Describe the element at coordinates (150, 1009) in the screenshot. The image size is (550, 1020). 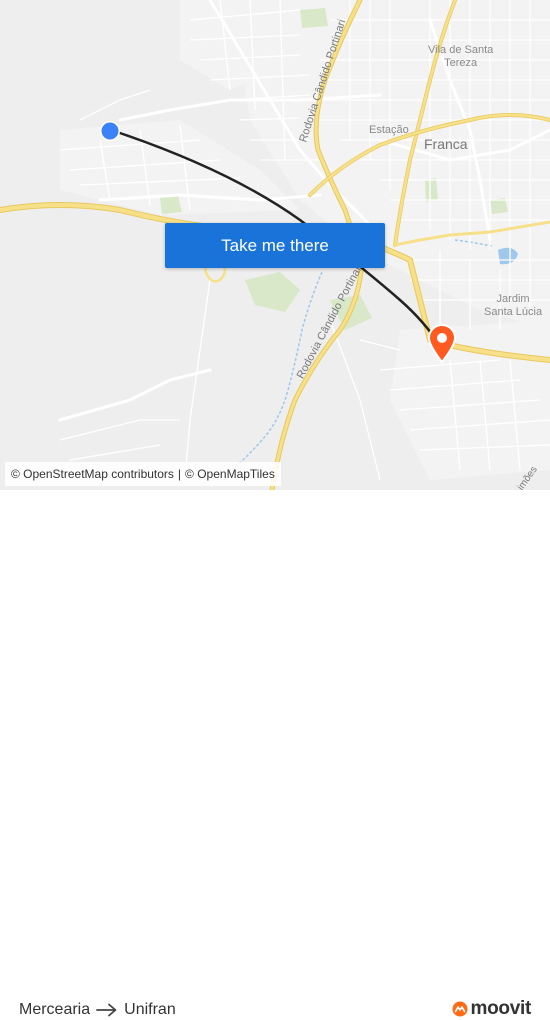
I see `destination-name: Unifran` at that location.